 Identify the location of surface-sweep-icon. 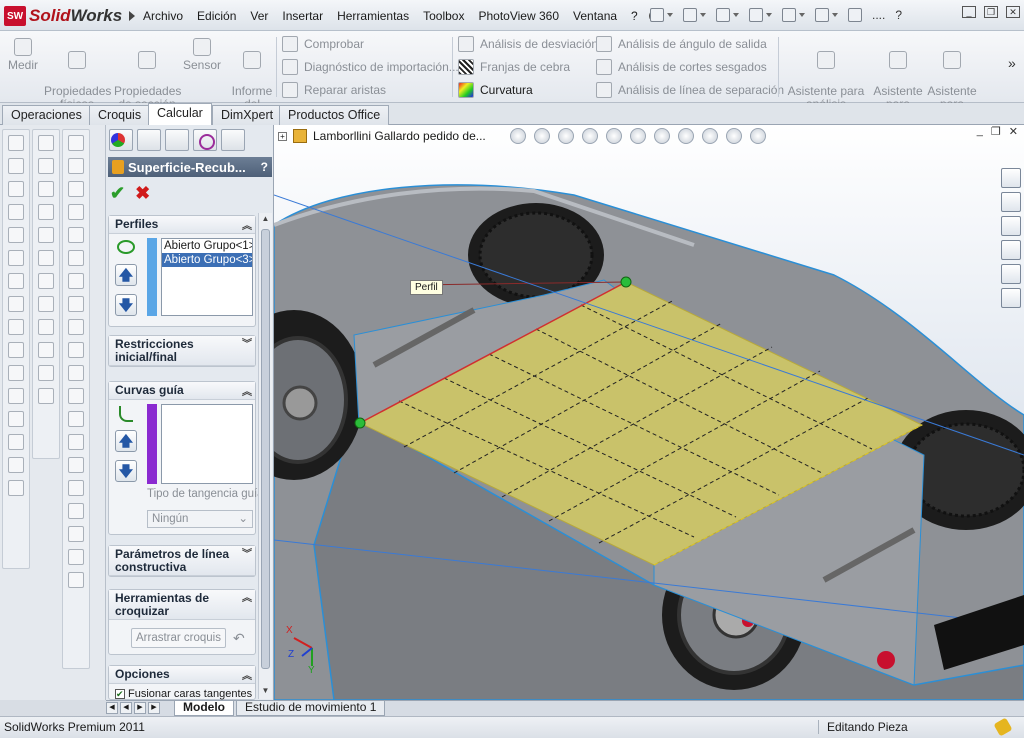
(76, 189).